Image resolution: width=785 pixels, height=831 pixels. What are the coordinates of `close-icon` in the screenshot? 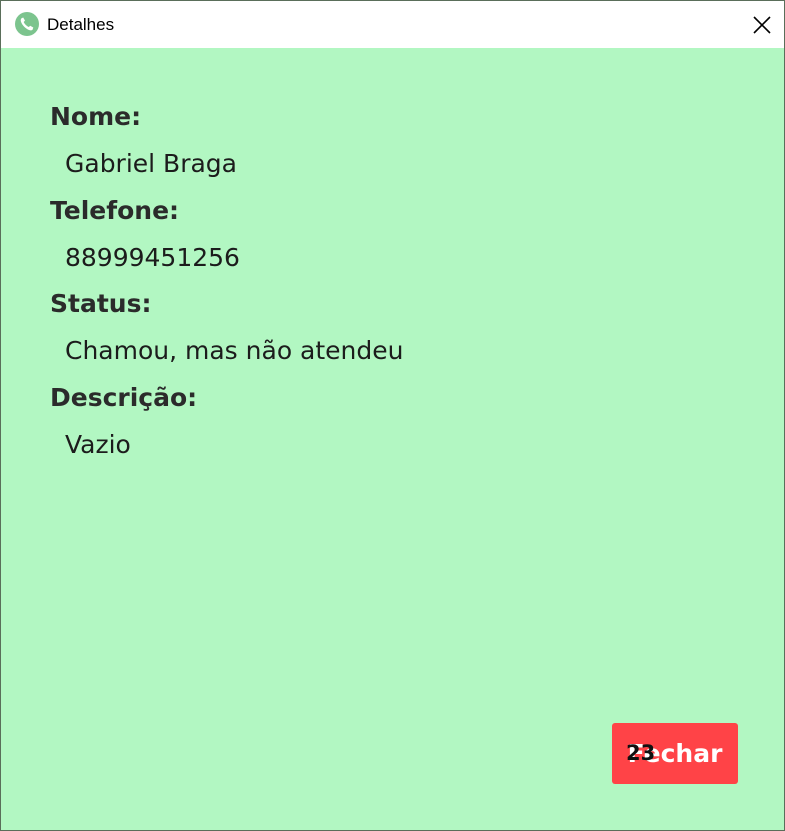 It's located at (762, 25).